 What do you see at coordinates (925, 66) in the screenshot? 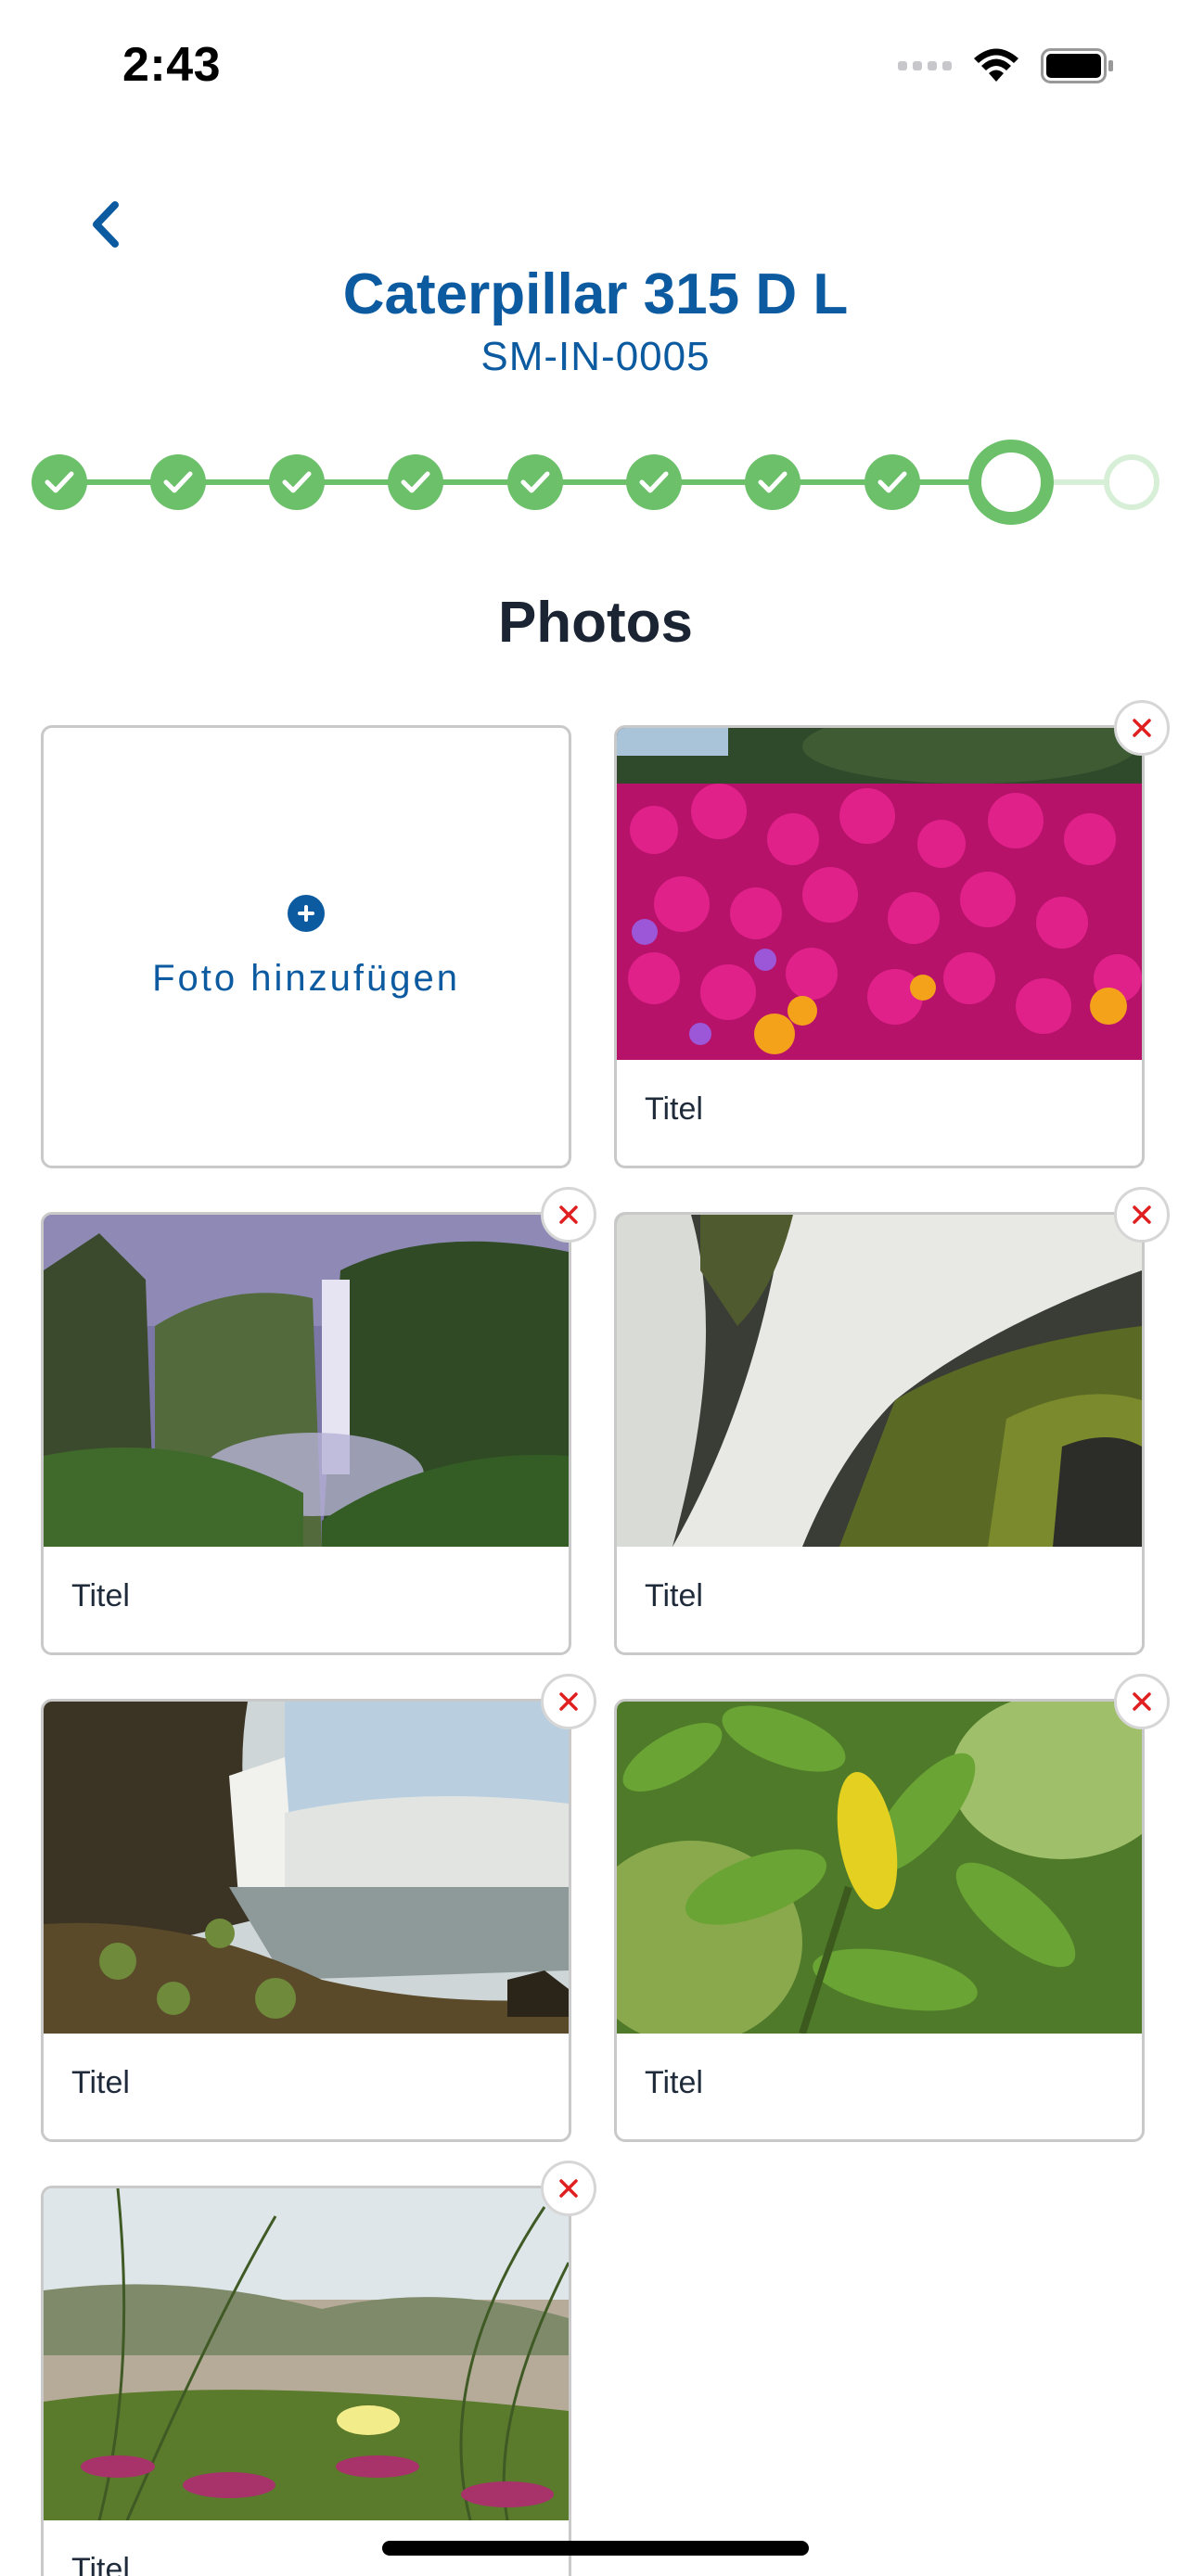
I see `cellular-signal-icon` at bounding box center [925, 66].